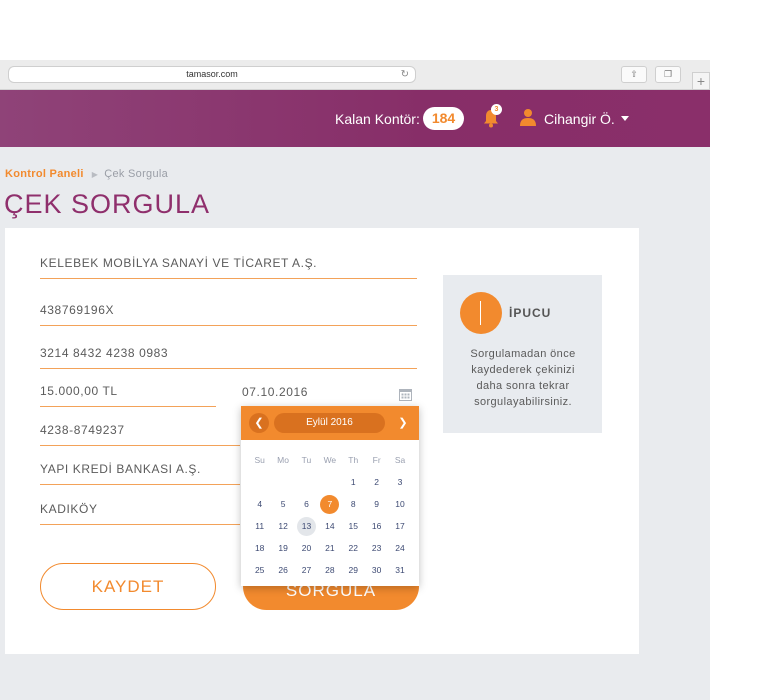  I want to click on branch-field: KADIKÖY, so click(140, 510).